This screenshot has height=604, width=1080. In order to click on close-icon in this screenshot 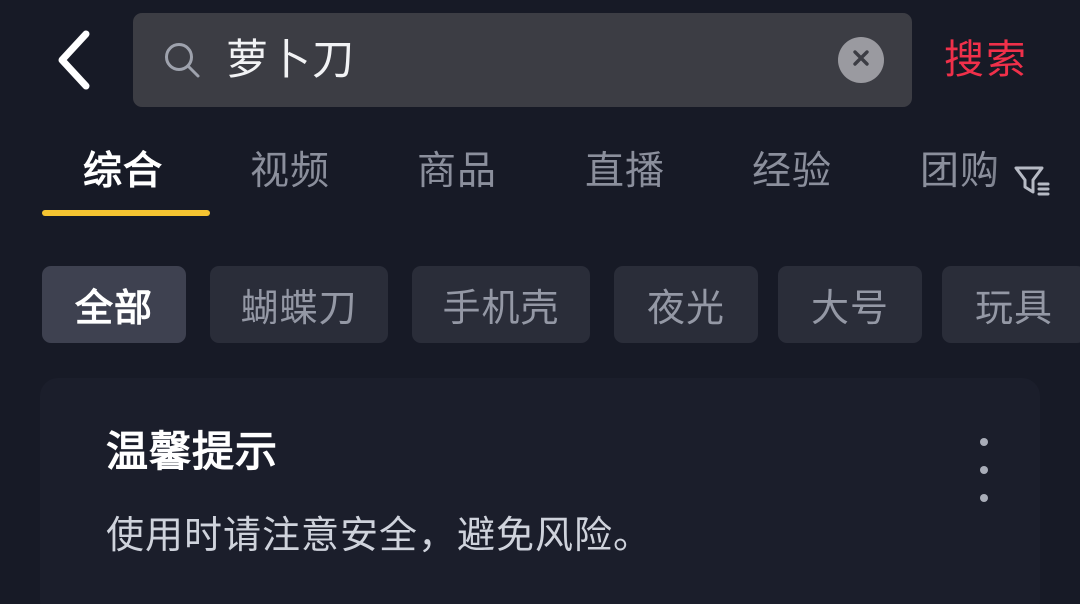, I will do `click(861, 60)`.